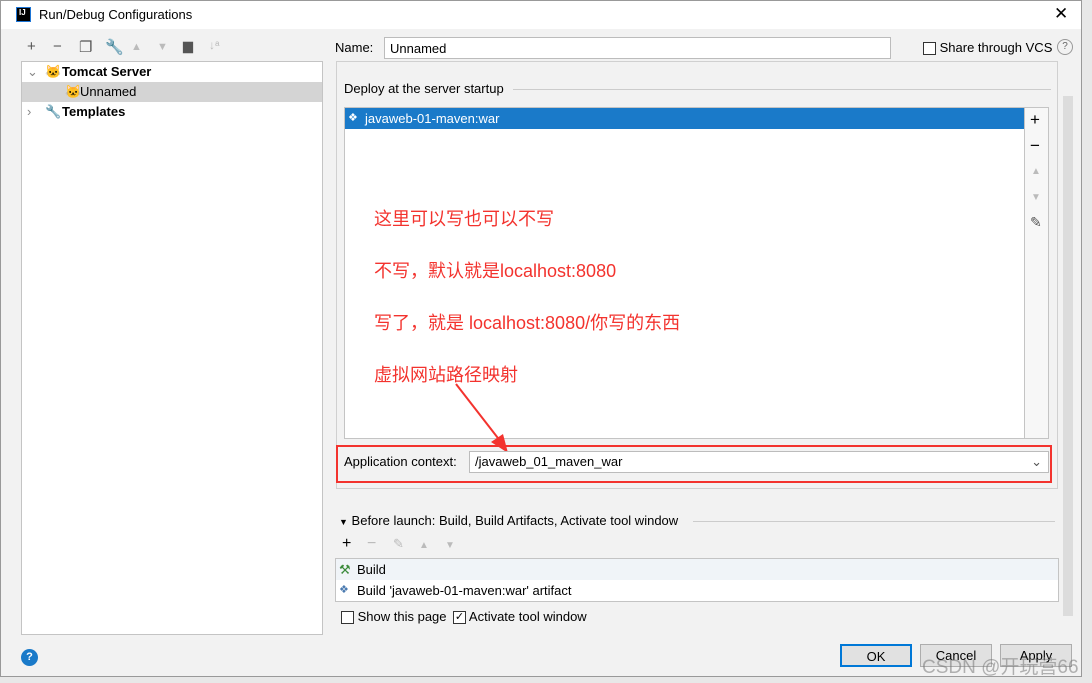 The image size is (1092, 683). I want to click on annotation: 不写，默认就是localhost:8080, so click(495, 271).